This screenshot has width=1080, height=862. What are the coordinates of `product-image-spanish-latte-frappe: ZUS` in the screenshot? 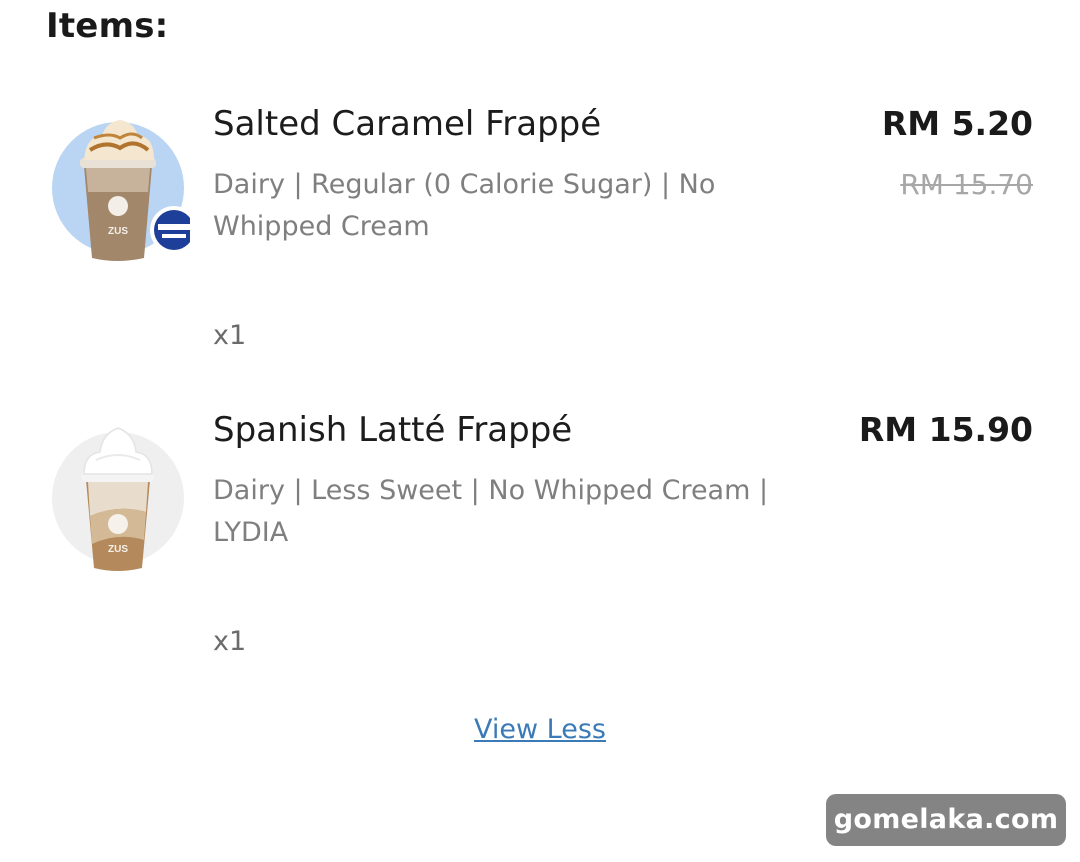 It's located at (120, 492).